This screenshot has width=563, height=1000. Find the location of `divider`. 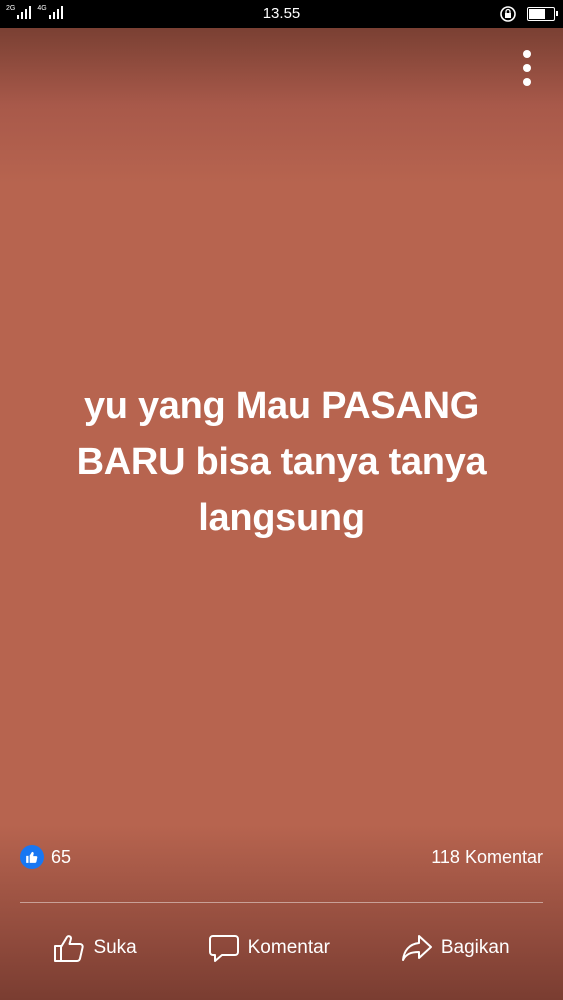

divider is located at coordinates (281, 902).